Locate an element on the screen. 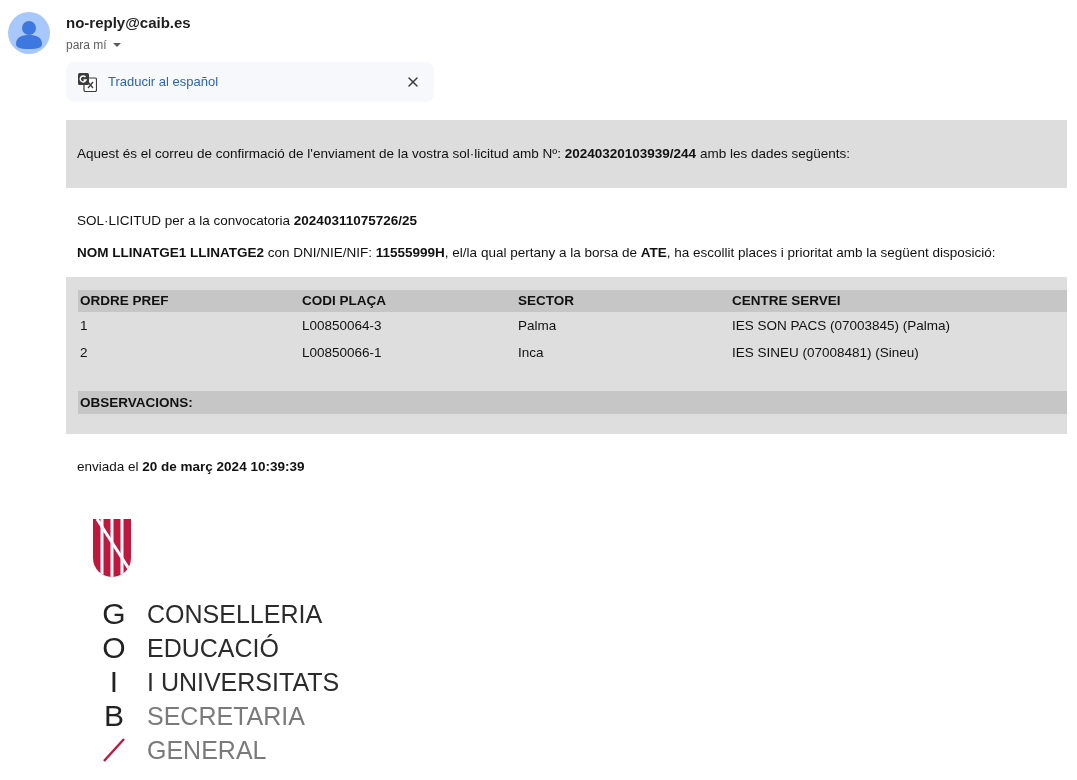 Image resolution: width=1077 pixels, height=780 pixels. table-cell: 2 is located at coordinates (84, 352).